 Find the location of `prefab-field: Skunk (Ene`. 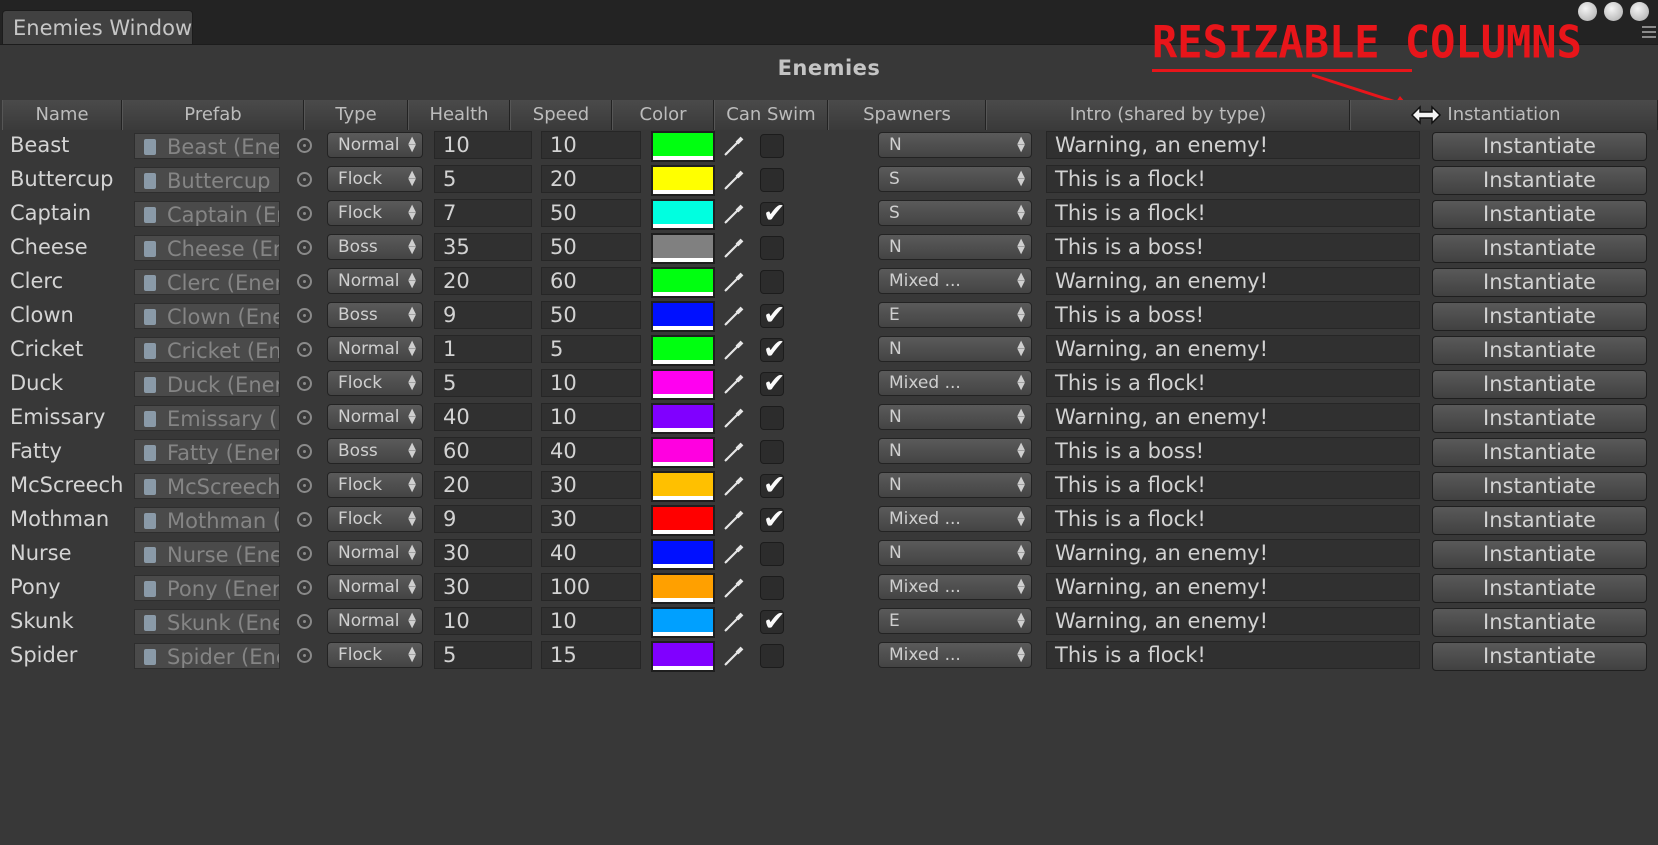

prefab-field: Skunk (Ene is located at coordinates (207, 622).